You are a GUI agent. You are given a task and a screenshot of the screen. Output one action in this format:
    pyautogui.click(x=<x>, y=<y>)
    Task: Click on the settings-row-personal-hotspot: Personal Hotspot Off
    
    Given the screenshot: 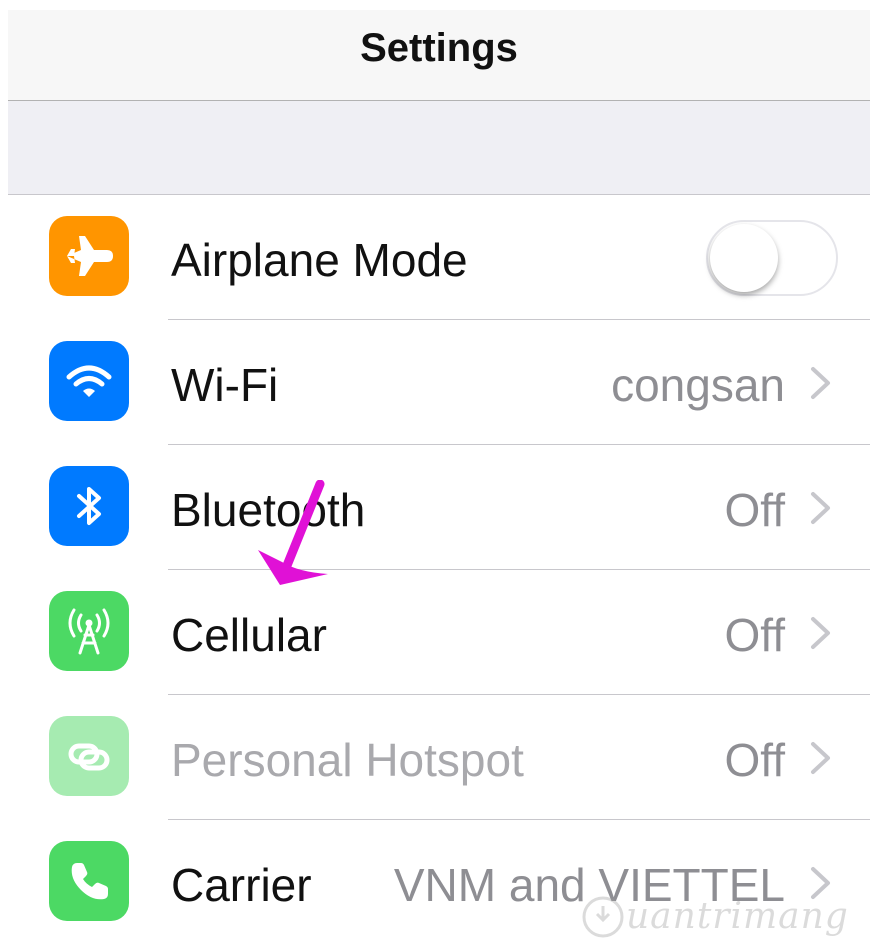 What is the action you would take?
    pyautogui.click(x=439, y=757)
    